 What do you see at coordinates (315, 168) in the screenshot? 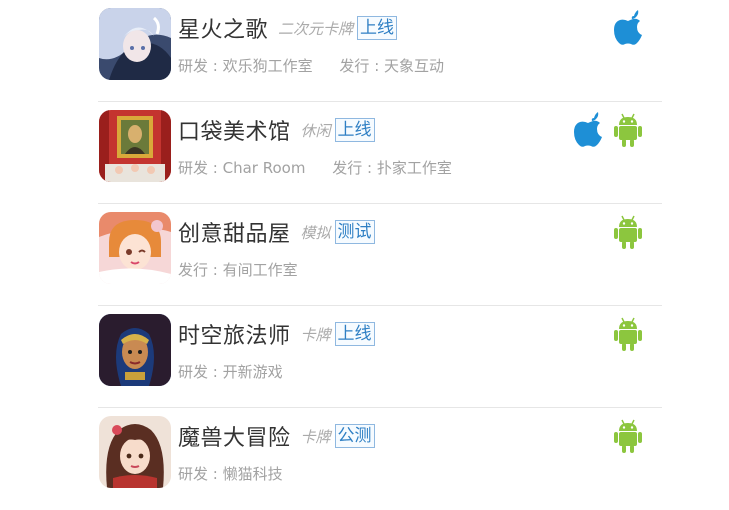
I see `game-meta: 研发 : Char Room 发行 : 扑家工作室` at bounding box center [315, 168].